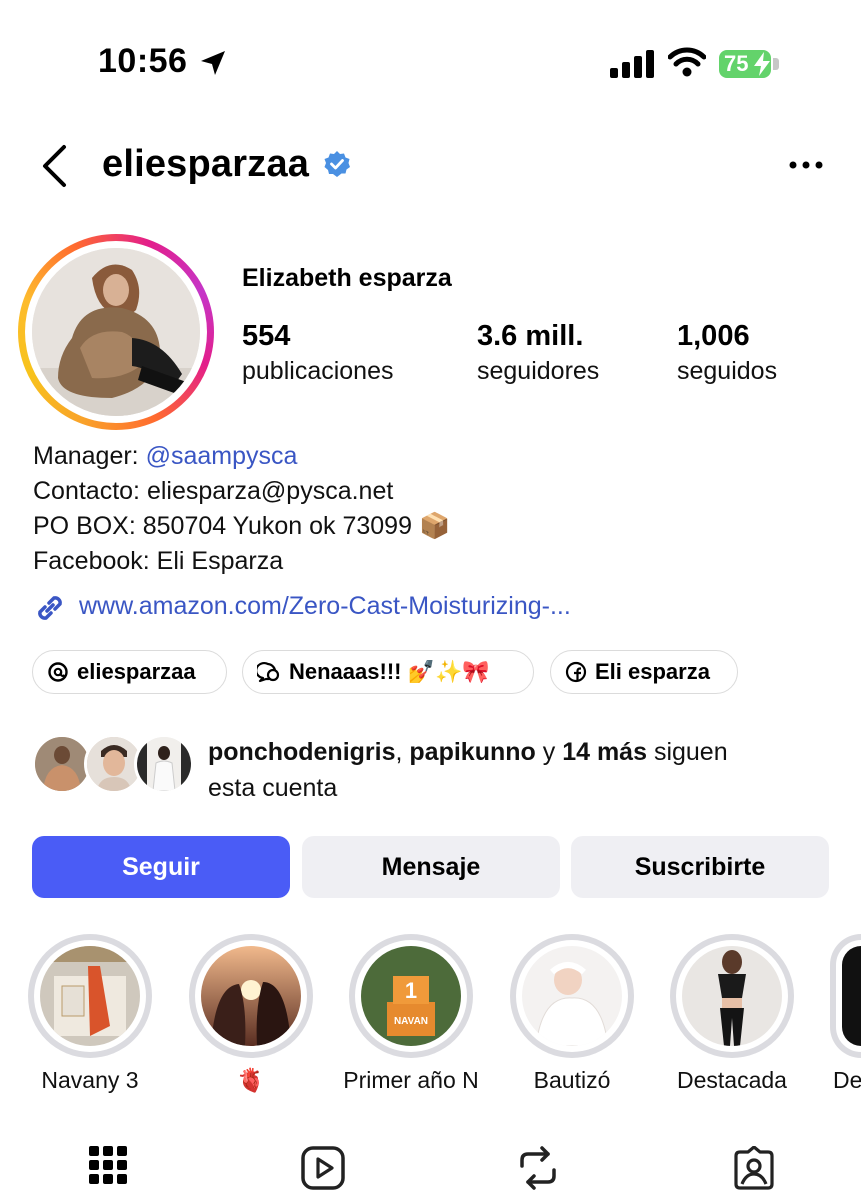  What do you see at coordinates (732, 1080) in the screenshot?
I see `highlight-label: Destacada` at bounding box center [732, 1080].